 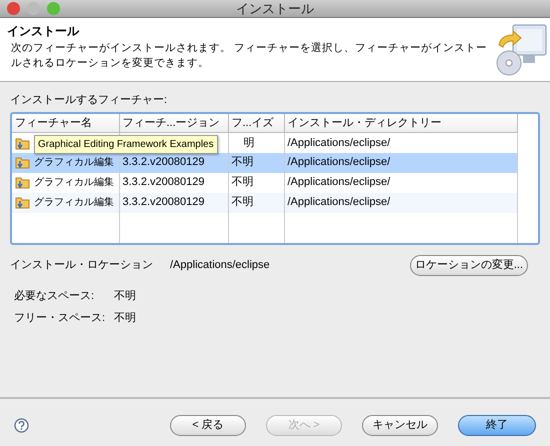 I want to click on column-header: フィーチャー名, so click(x=65, y=123).